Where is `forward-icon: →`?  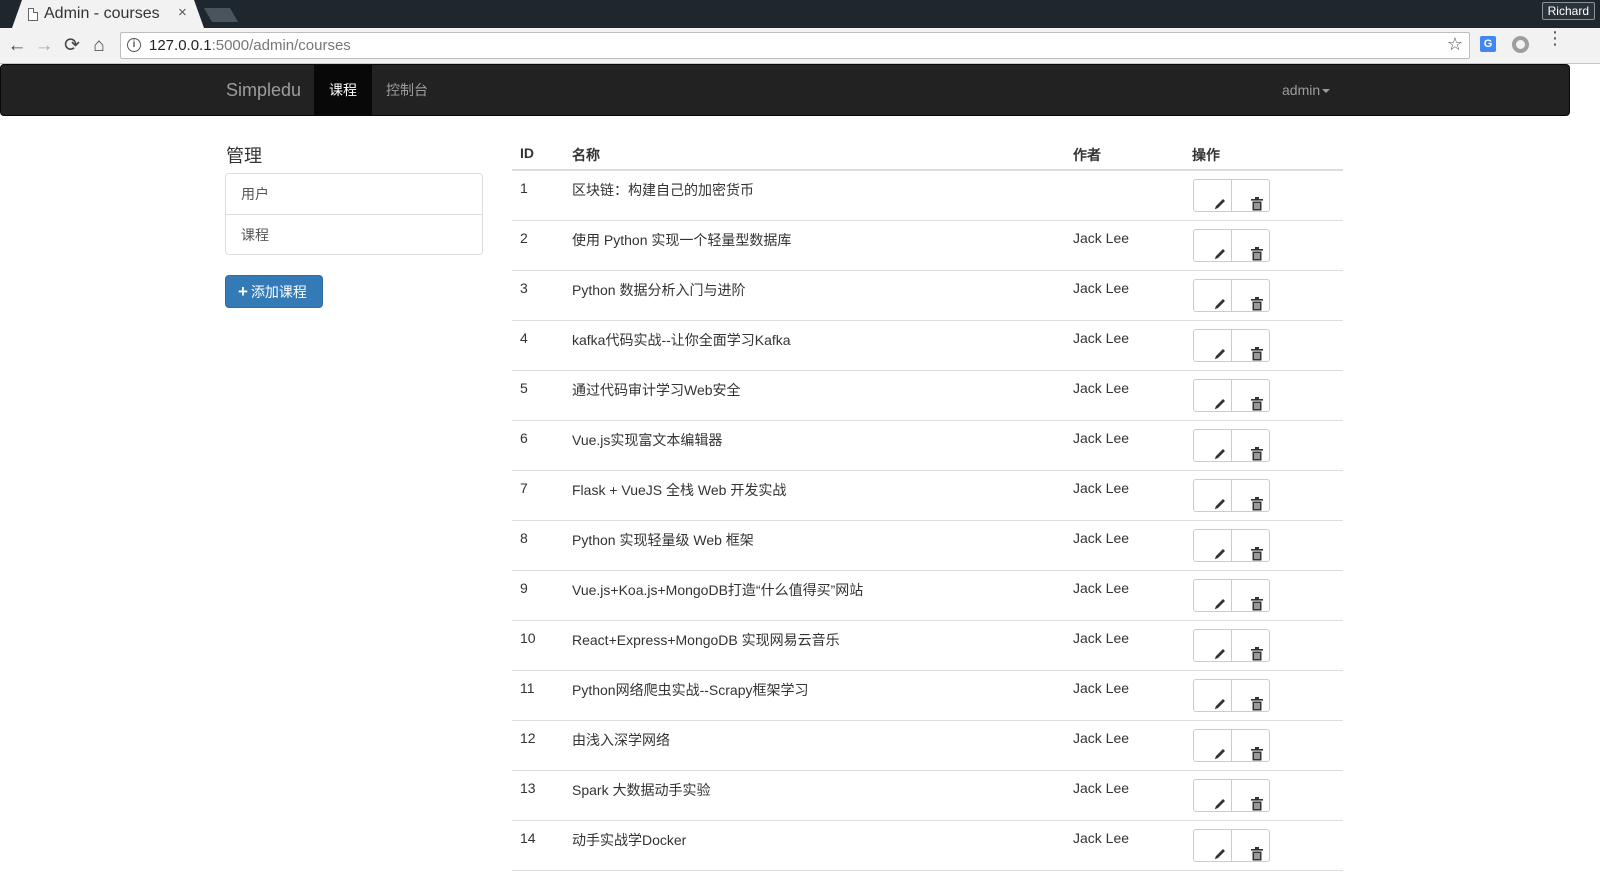 forward-icon: → is located at coordinates (44, 46).